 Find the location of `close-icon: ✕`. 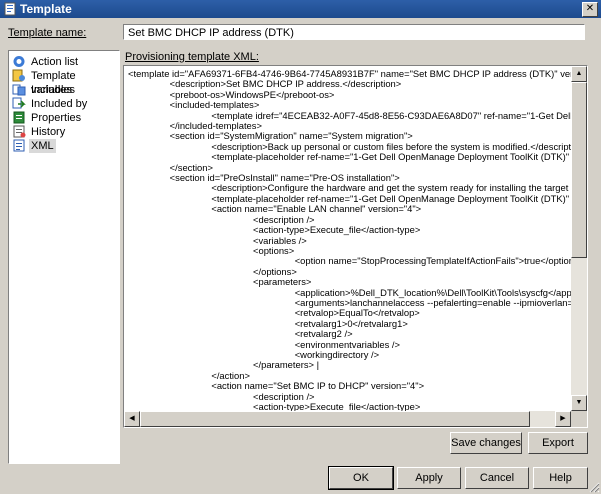

close-icon: ✕ is located at coordinates (590, 8).